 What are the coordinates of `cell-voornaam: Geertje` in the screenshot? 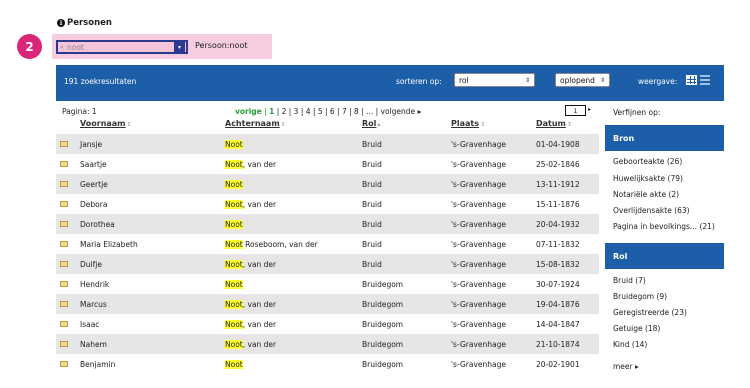 It's located at (94, 184).